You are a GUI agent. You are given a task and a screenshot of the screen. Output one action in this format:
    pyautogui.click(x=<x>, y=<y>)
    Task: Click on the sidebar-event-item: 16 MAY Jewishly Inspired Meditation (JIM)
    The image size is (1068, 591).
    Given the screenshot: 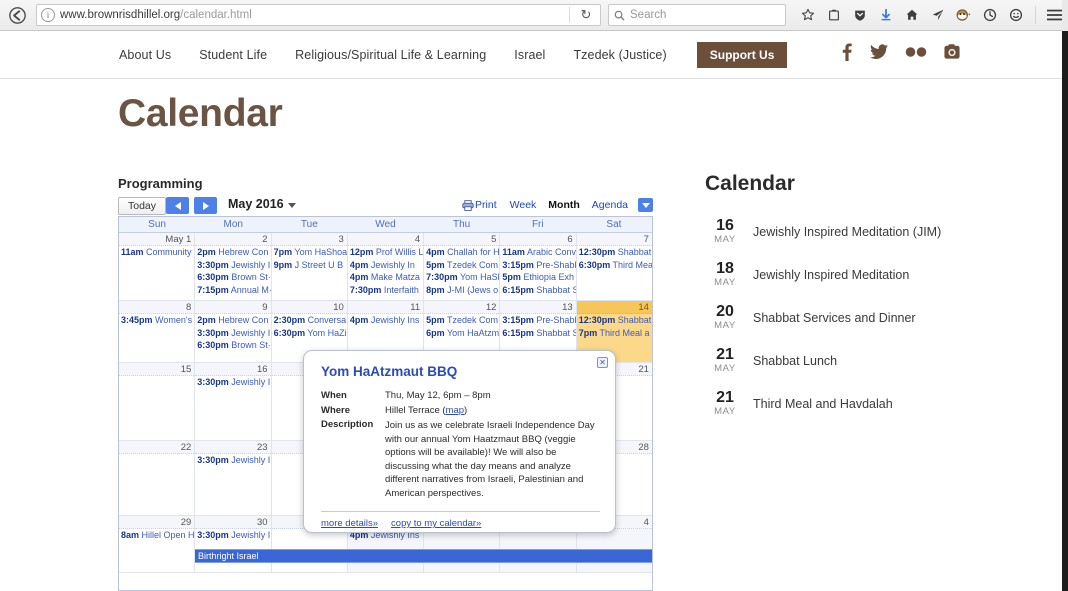 What is the action you would take?
    pyautogui.click(x=855, y=232)
    